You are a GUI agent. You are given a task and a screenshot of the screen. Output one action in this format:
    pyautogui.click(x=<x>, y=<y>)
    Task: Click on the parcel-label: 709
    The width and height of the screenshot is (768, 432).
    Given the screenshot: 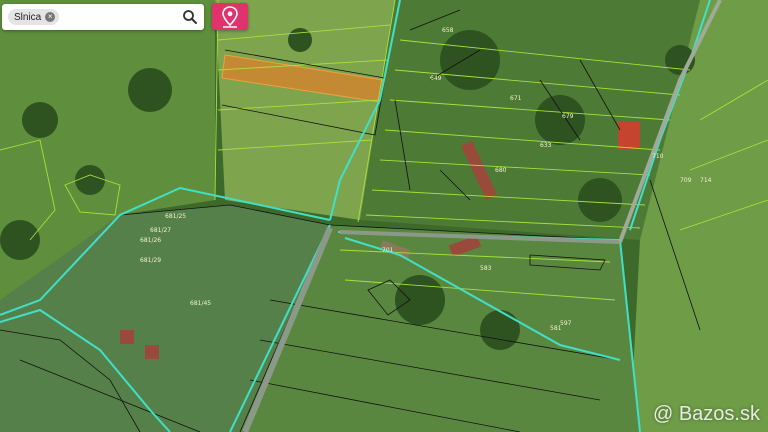 What is the action you would take?
    pyautogui.click(x=686, y=180)
    